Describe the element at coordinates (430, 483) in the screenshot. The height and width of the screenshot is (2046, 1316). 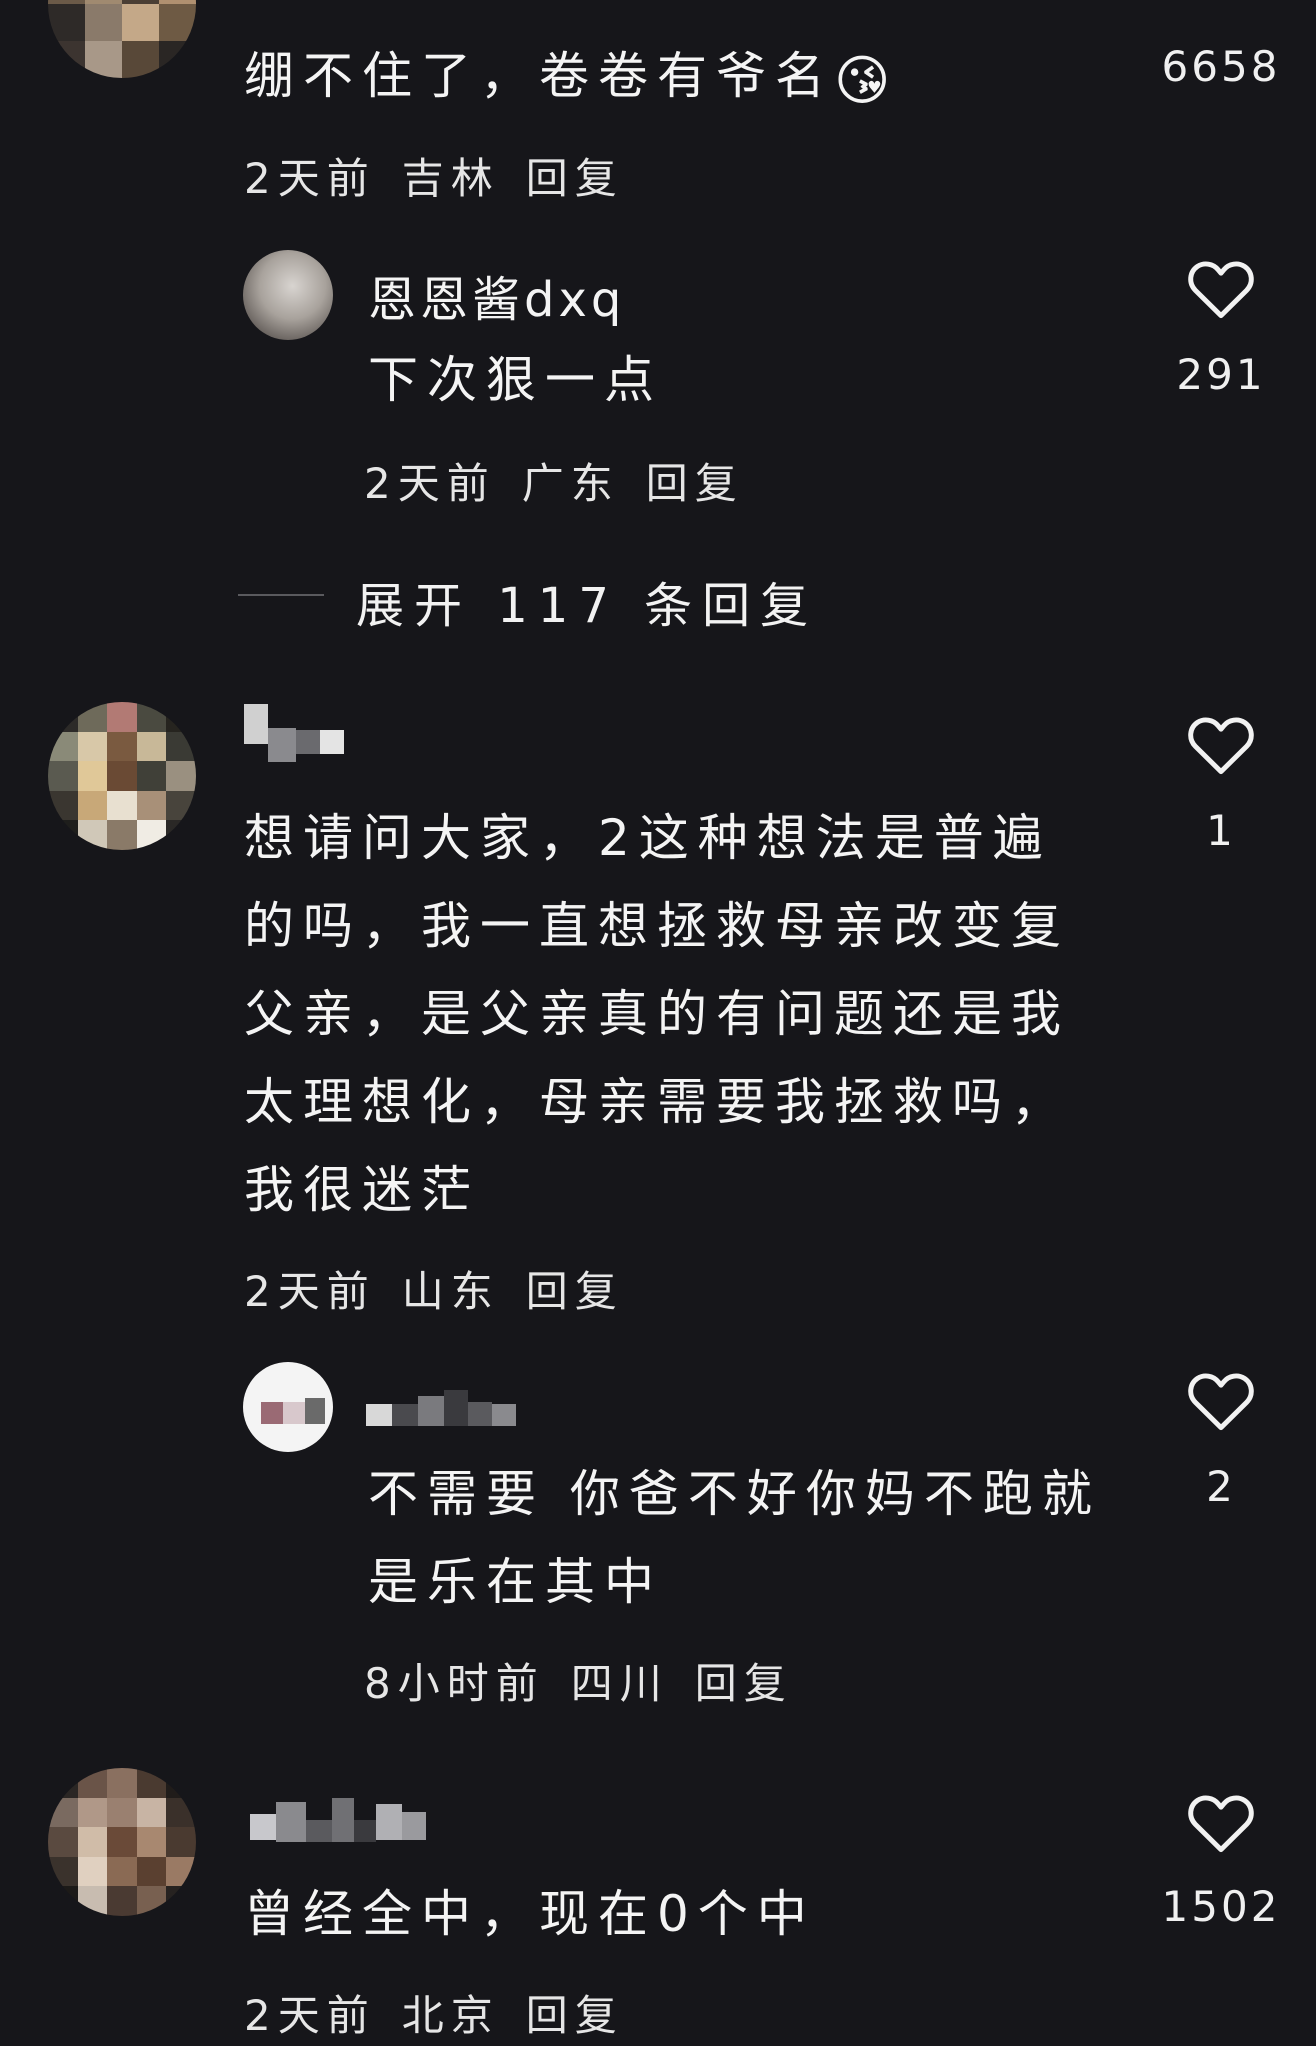
I see `reply-time: 2天前` at that location.